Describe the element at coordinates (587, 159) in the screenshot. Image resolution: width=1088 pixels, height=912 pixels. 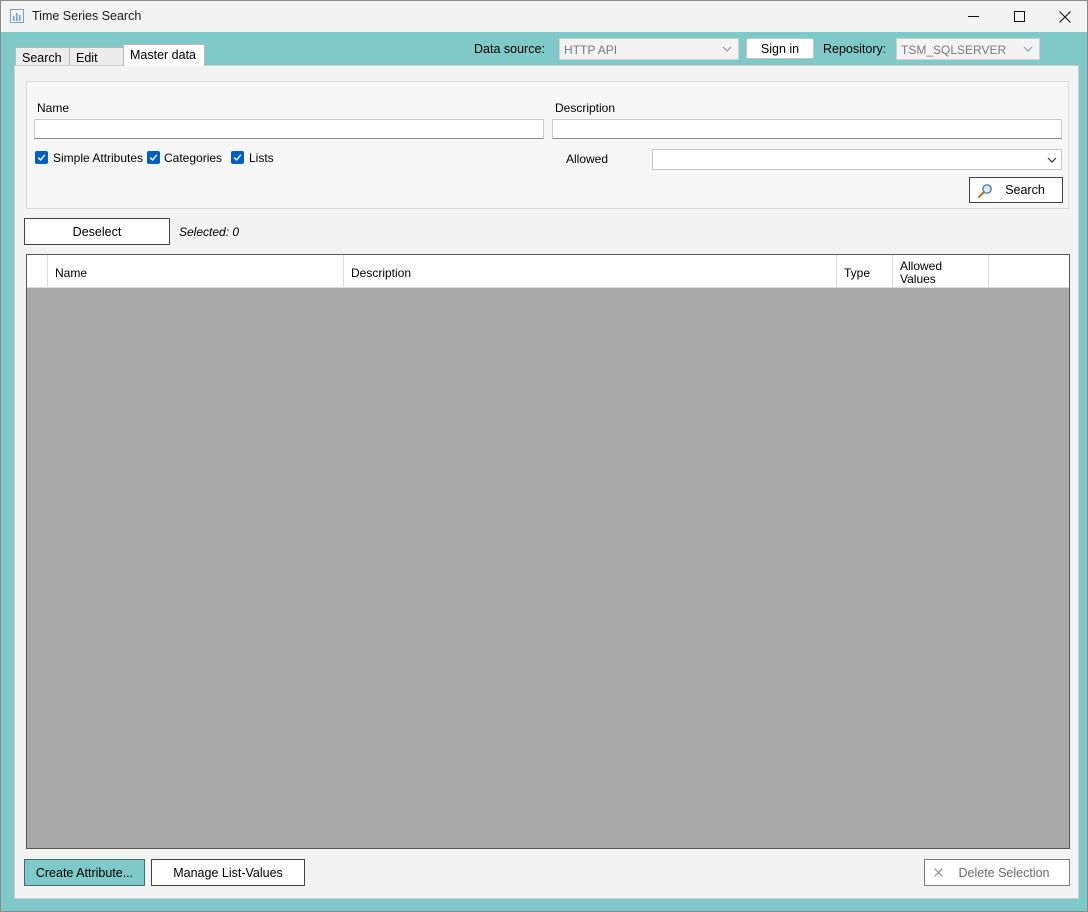
I see `allowed-label: Allowed` at that location.